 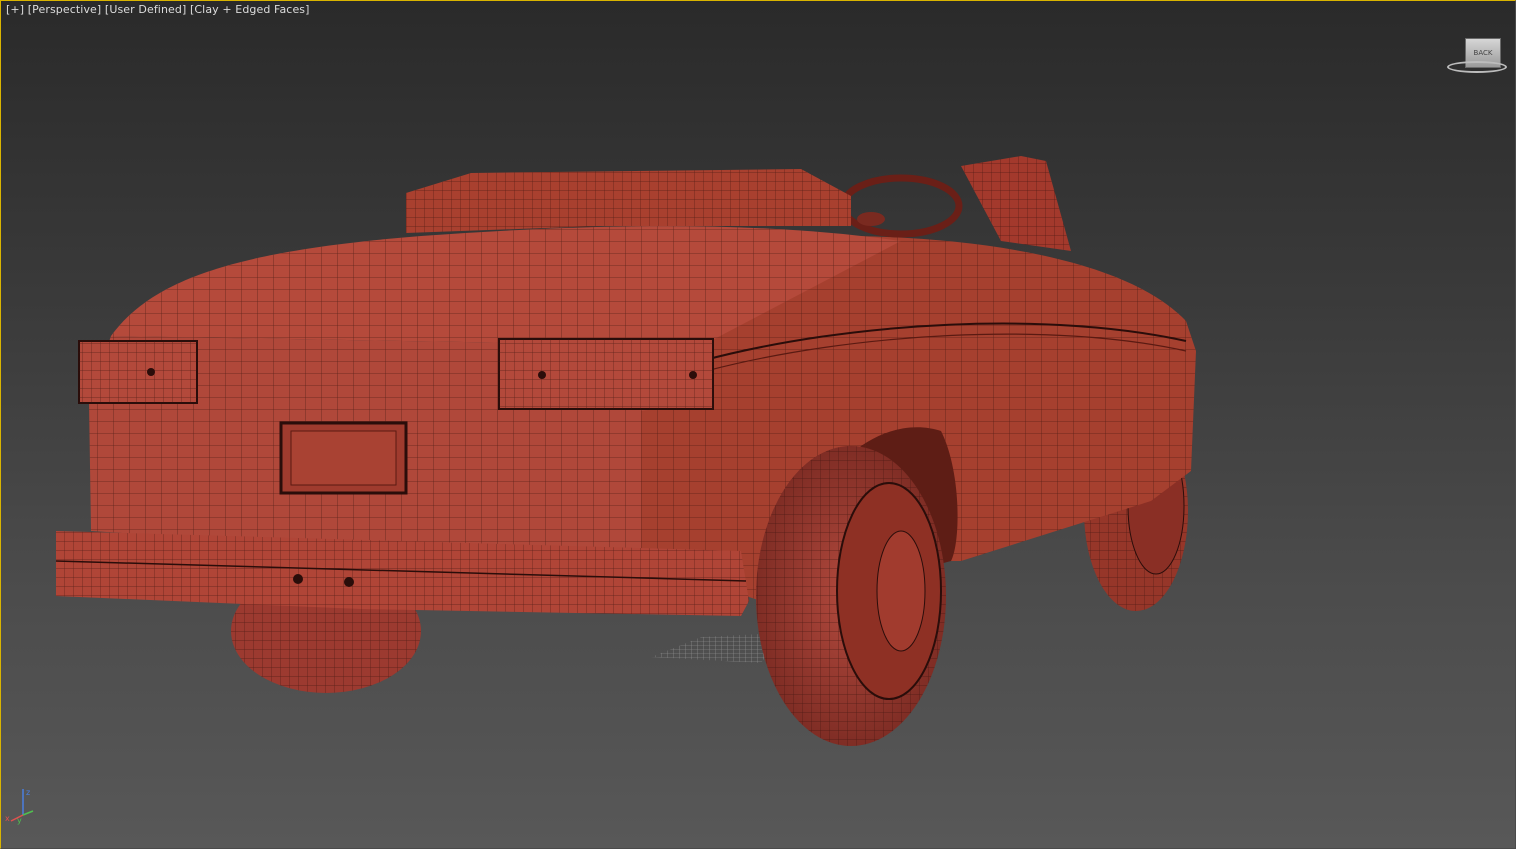 I want to click on axis-tripod-icon: z x y, so click(x=19, y=806).